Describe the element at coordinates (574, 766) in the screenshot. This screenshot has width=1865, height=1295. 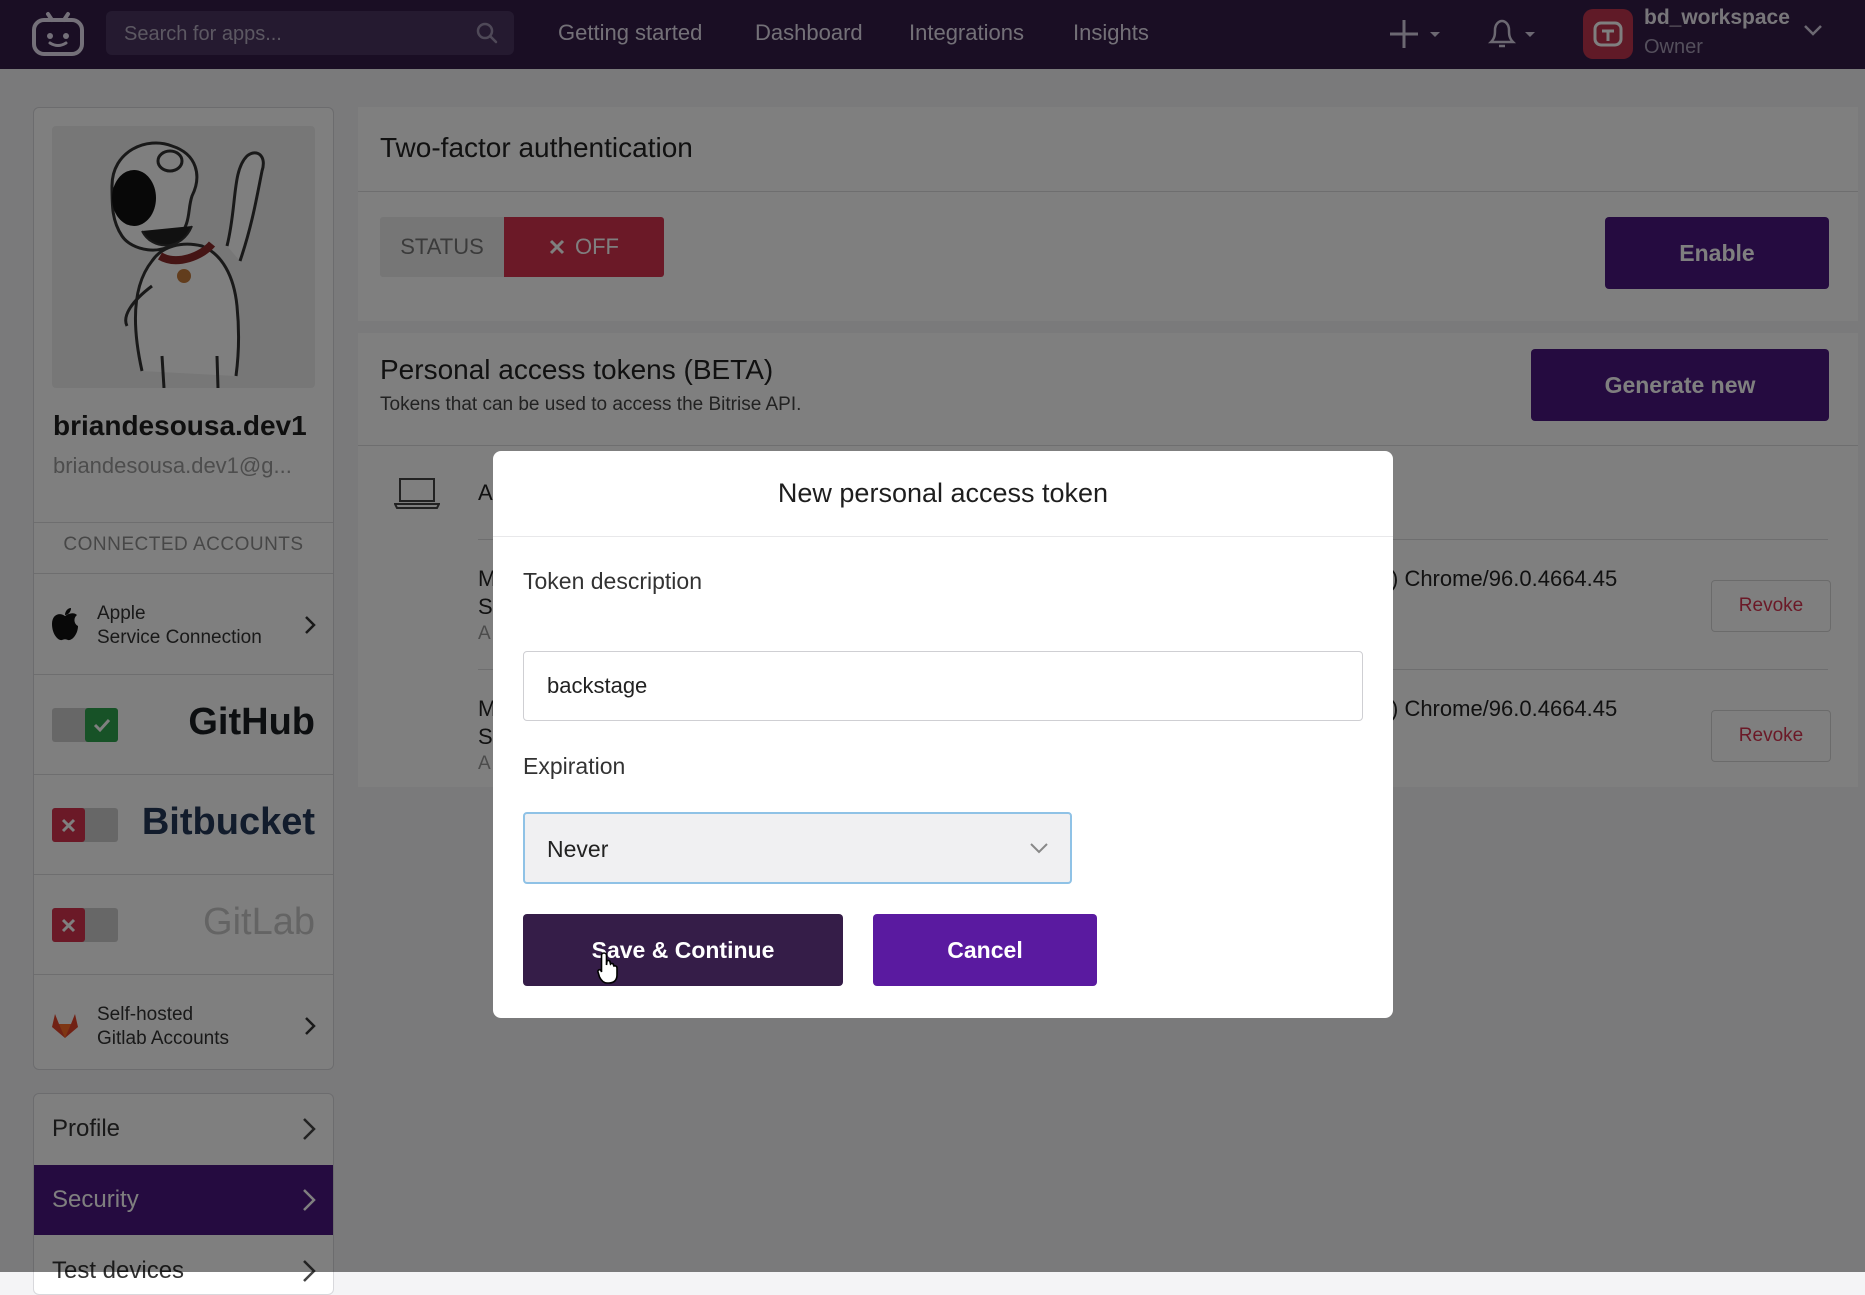
I see `expiration-label: Expiration` at that location.